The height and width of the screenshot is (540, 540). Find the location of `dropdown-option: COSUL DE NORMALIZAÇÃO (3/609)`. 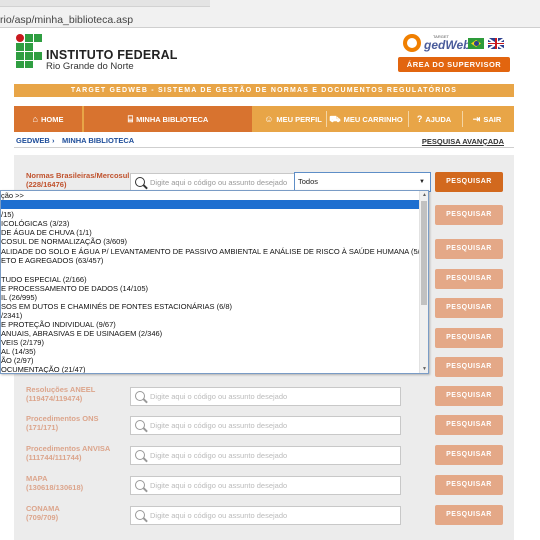

dropdown-option: COSUL DE NORMALIZAÇÃO (3/609) is located at coordinates (64, 241).